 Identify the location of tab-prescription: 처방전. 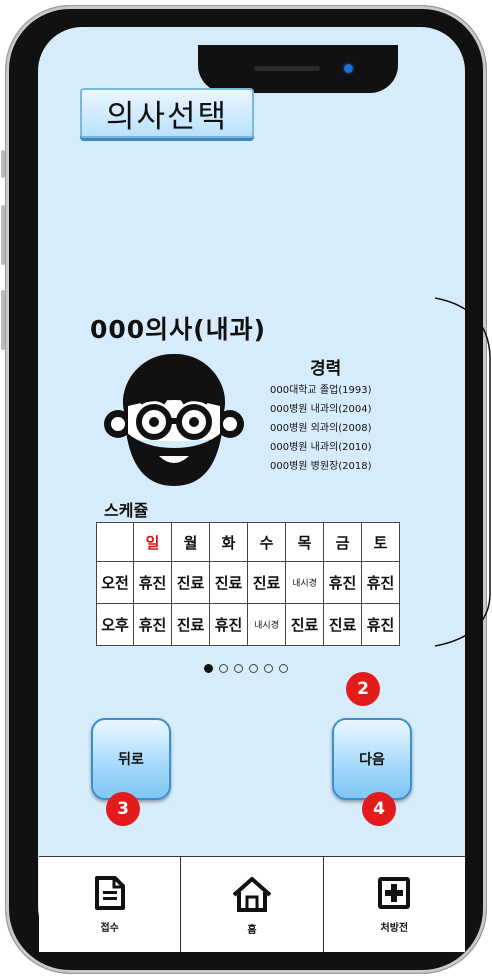
(393, 904).